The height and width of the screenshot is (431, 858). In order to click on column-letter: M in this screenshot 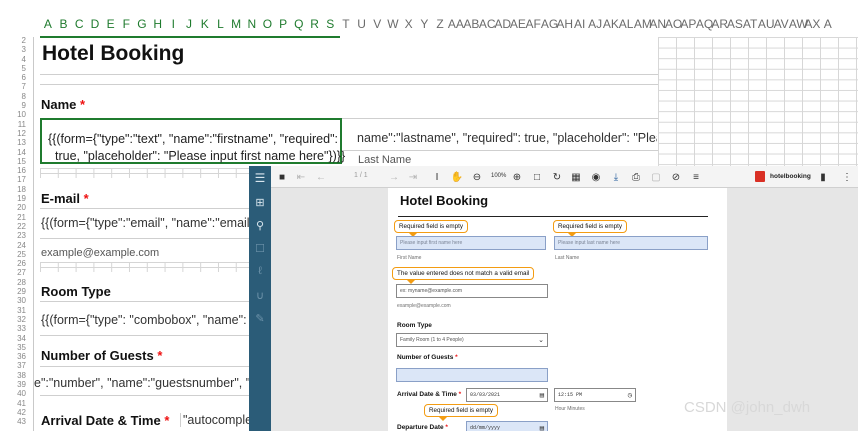, I will do `click(236, 26)`.